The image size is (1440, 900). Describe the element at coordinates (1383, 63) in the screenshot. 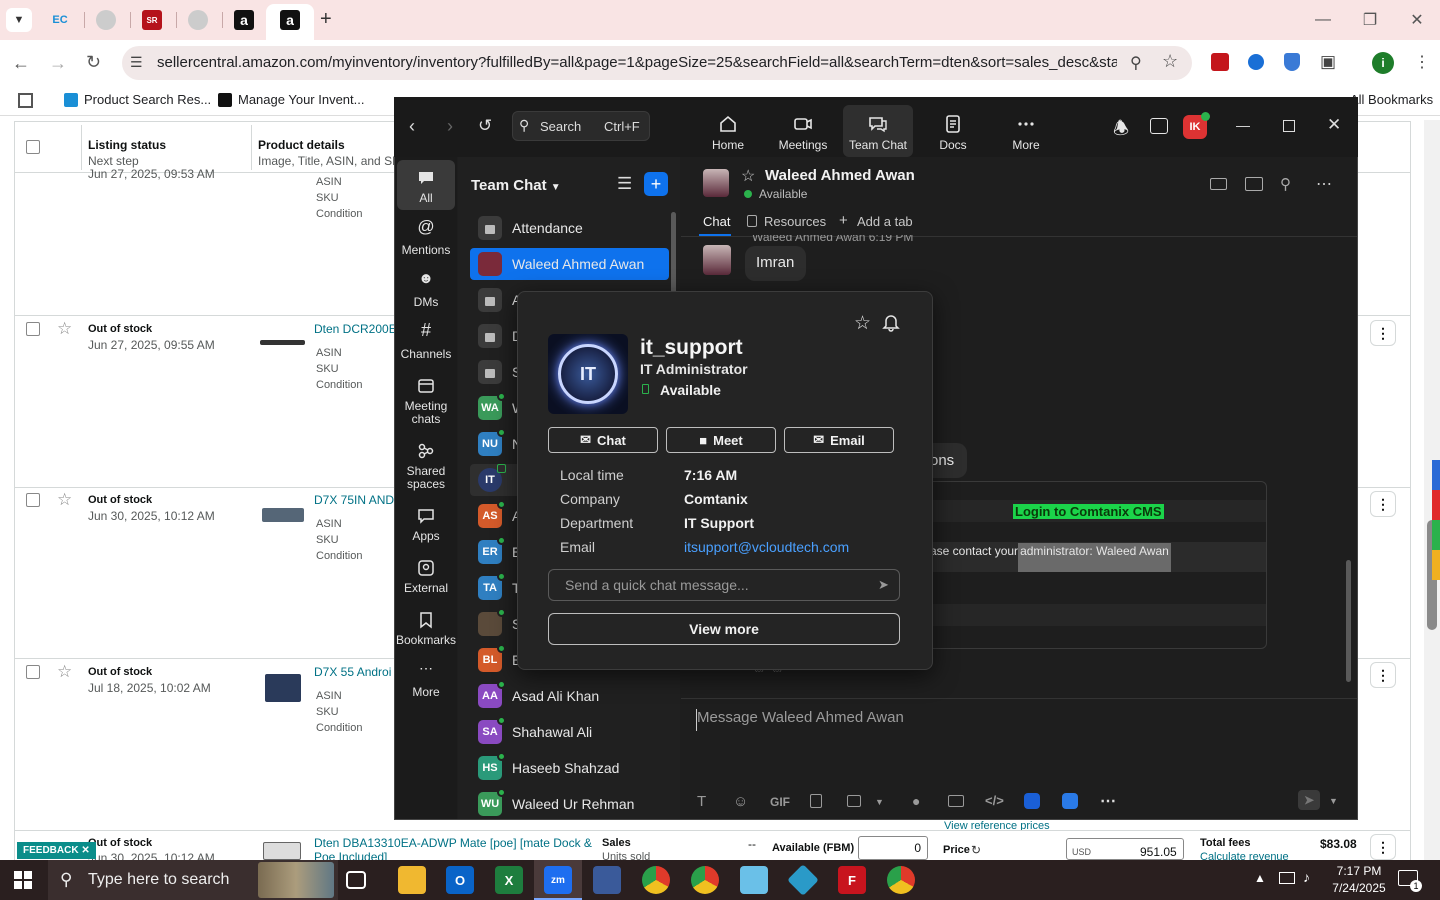

I see `profile-avatar: i` at that location.